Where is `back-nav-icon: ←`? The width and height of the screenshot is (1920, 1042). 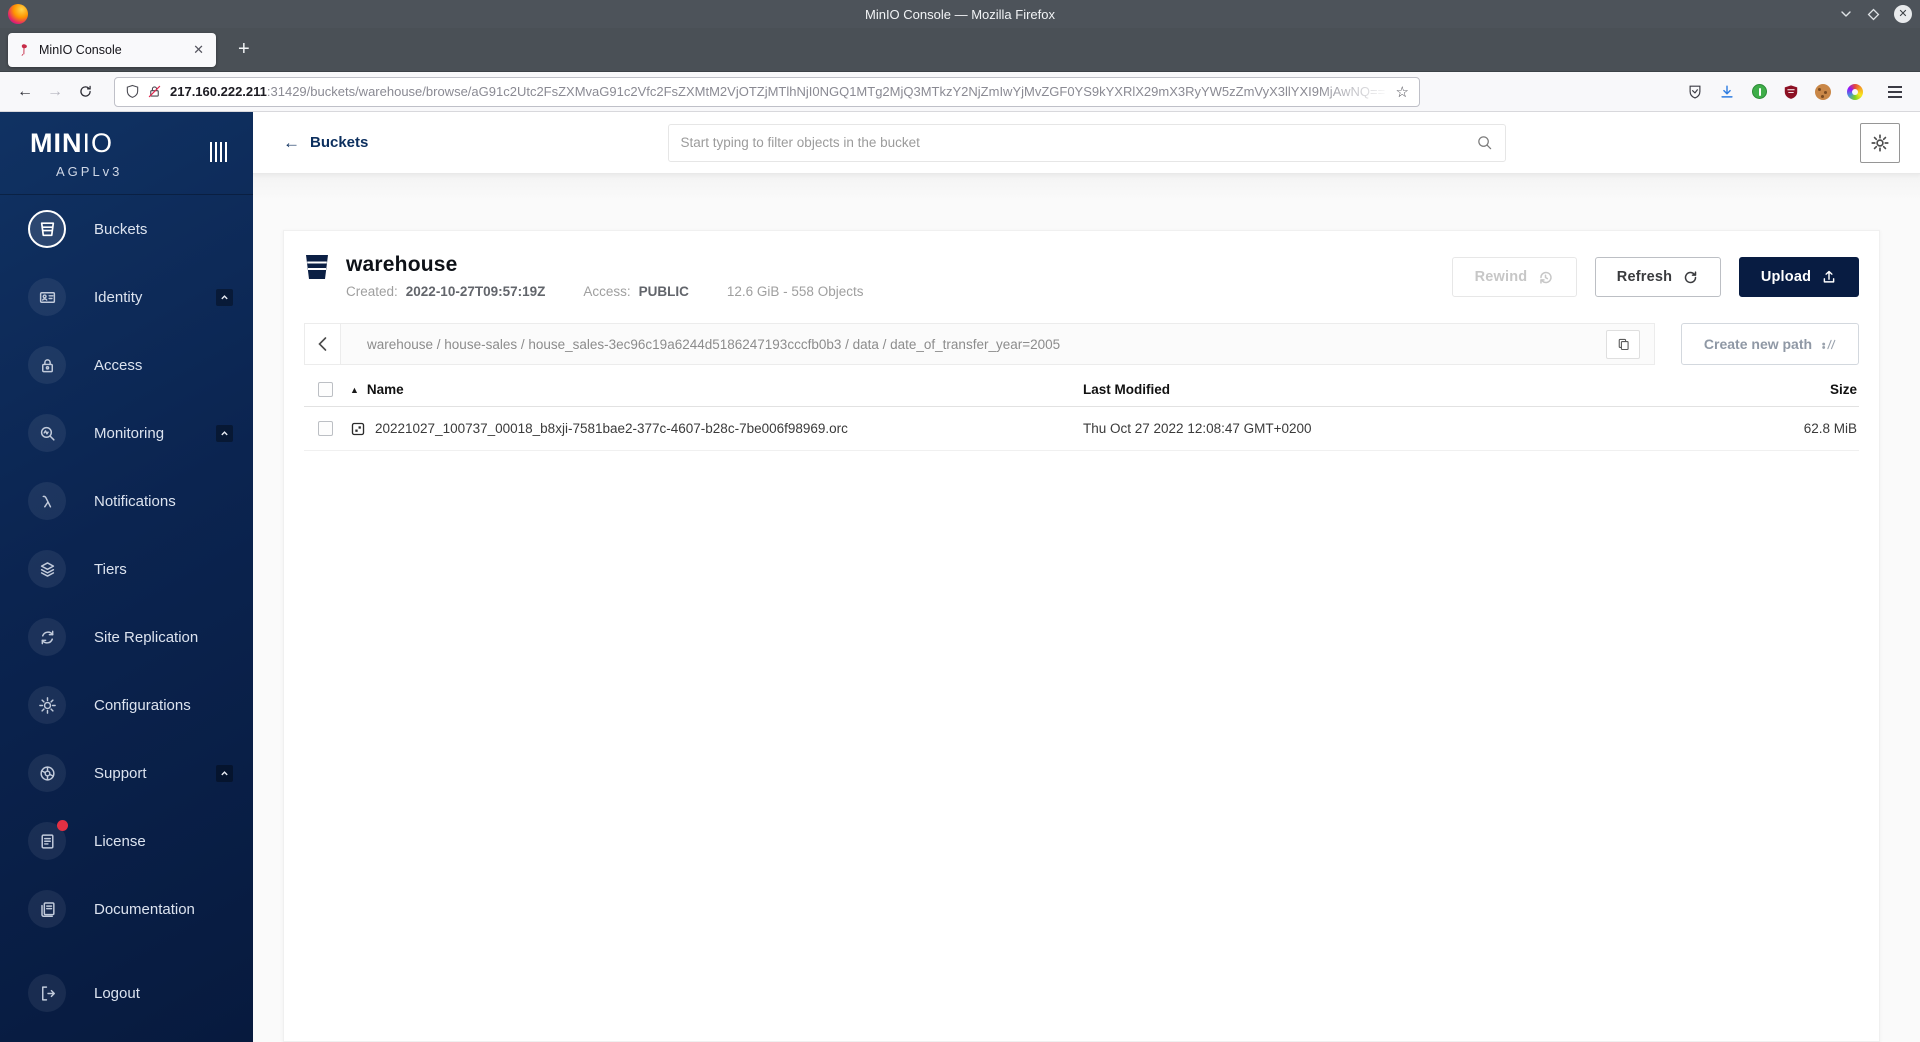 back-nav-icon: ← is located at coordinates (25, 92).